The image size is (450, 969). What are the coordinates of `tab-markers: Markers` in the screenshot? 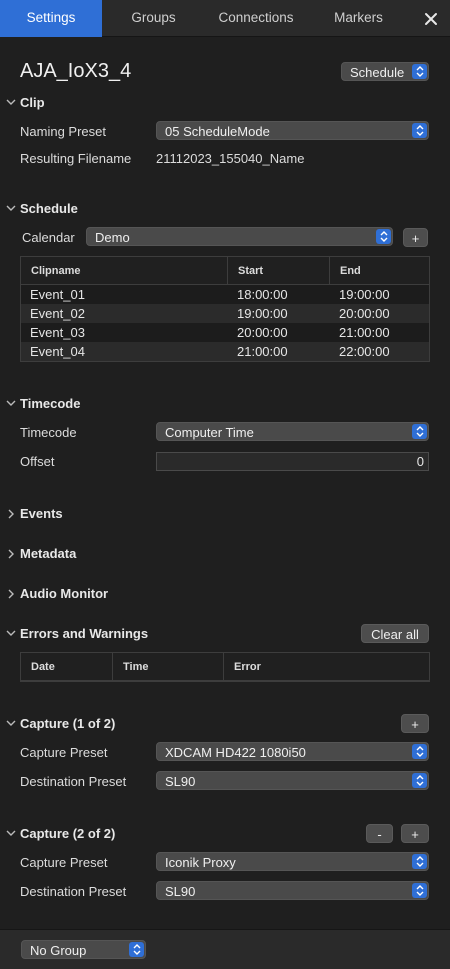 It's located at (358, 18).